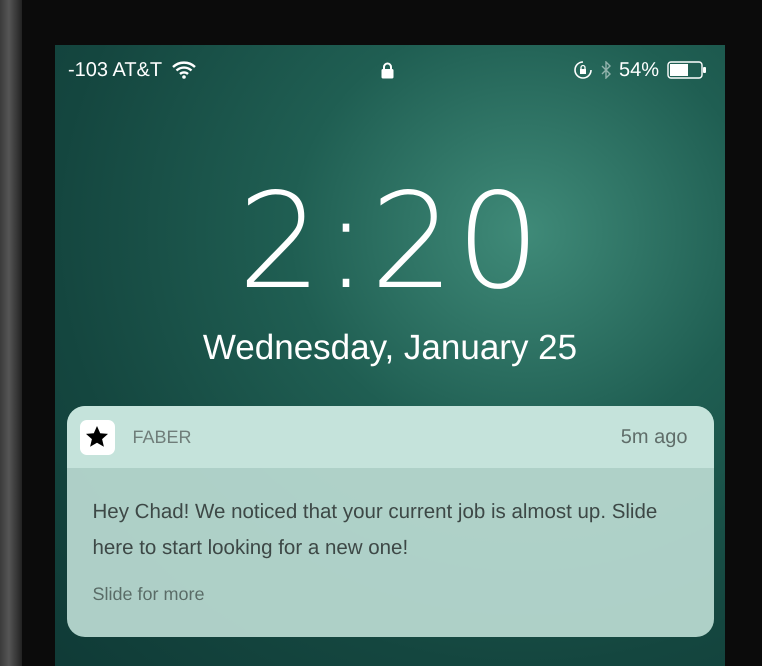 The width and height of the screenshot is (762, 666). What do you see at coordinates (375, 530) in the screenshot?
I see `notification-message: Hey Chad! We noticed that your current job is almost up. Slide here to start looking for a new one!` at bounding box center [375, 530].